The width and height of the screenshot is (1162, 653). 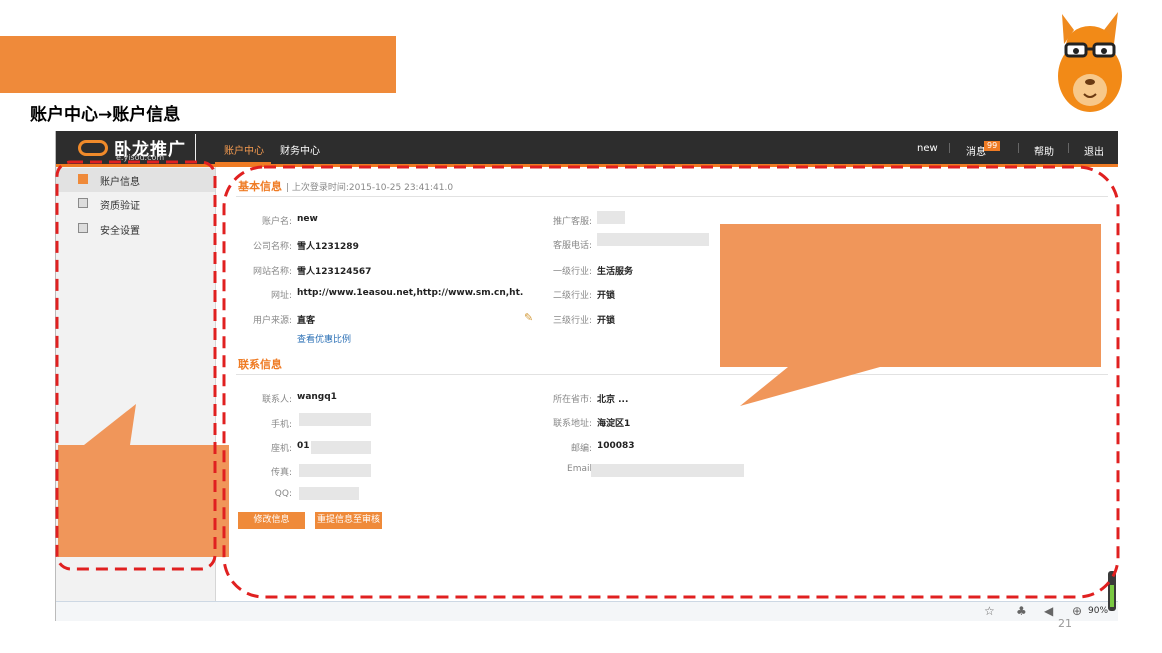 What do you see at coordinates (810, 386) in the screenshot?
I see `callout-tail-right` at bounding box center [810, 386].